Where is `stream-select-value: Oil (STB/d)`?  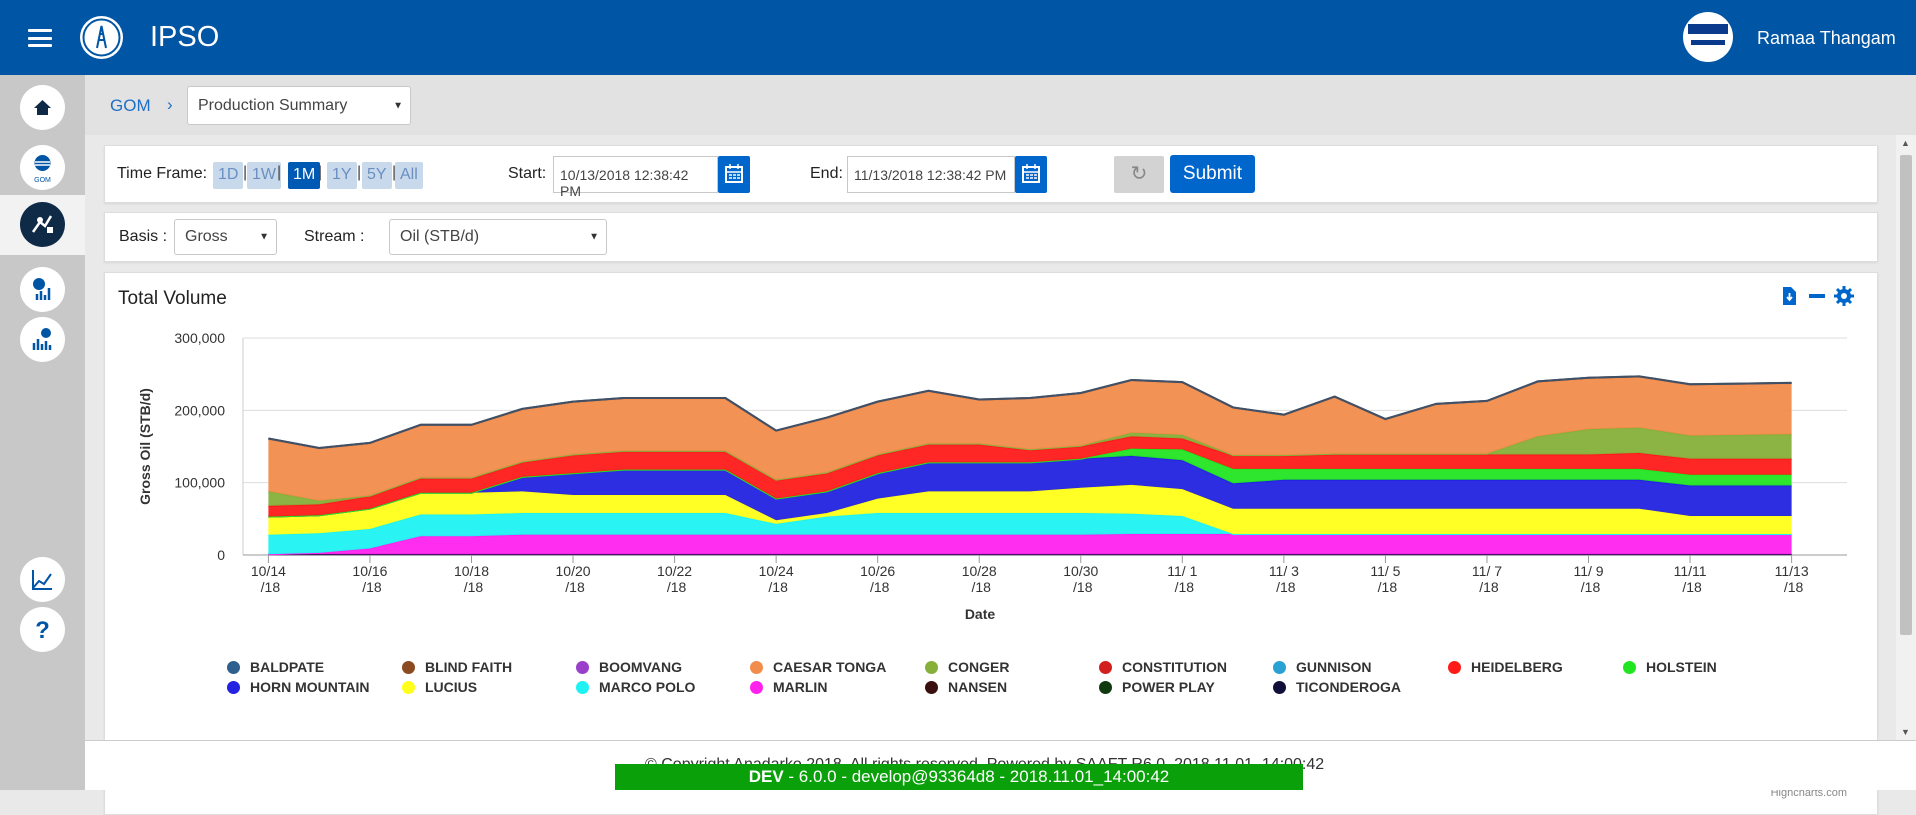
stream-select-value: Oil (STB/d) is located at coordinates (440, 236).